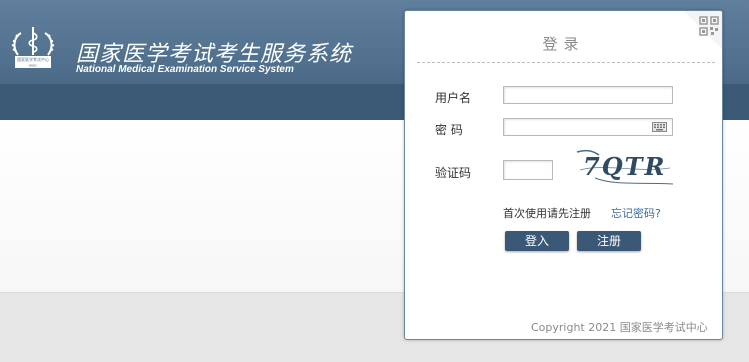 Image resolution: width=749 pixels, height=362 pixels. I want to click on svg-text: NMEC, so click(33, 66).